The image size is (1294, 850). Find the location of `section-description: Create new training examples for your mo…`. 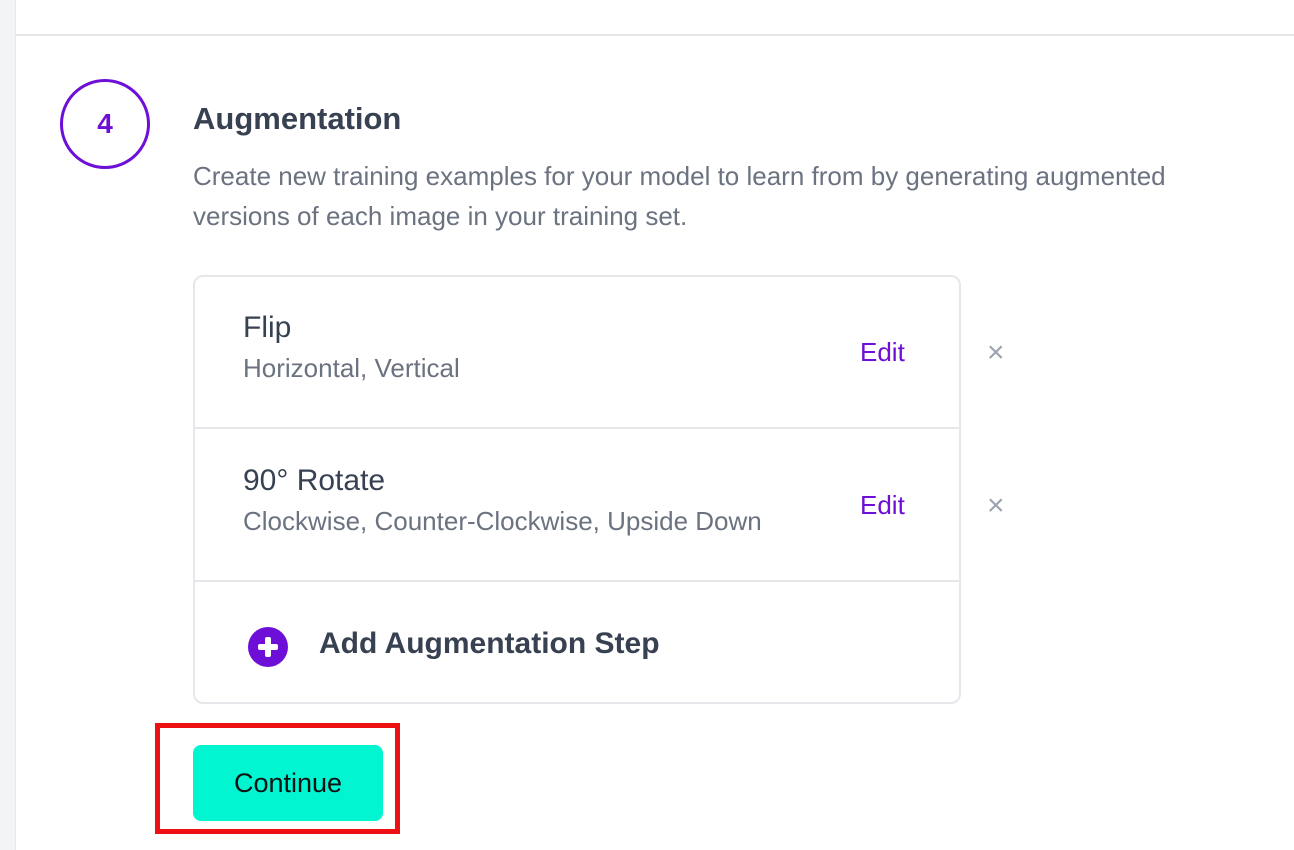

section-description: Create new training examples for your mo… is located at coordinates (679, 196).